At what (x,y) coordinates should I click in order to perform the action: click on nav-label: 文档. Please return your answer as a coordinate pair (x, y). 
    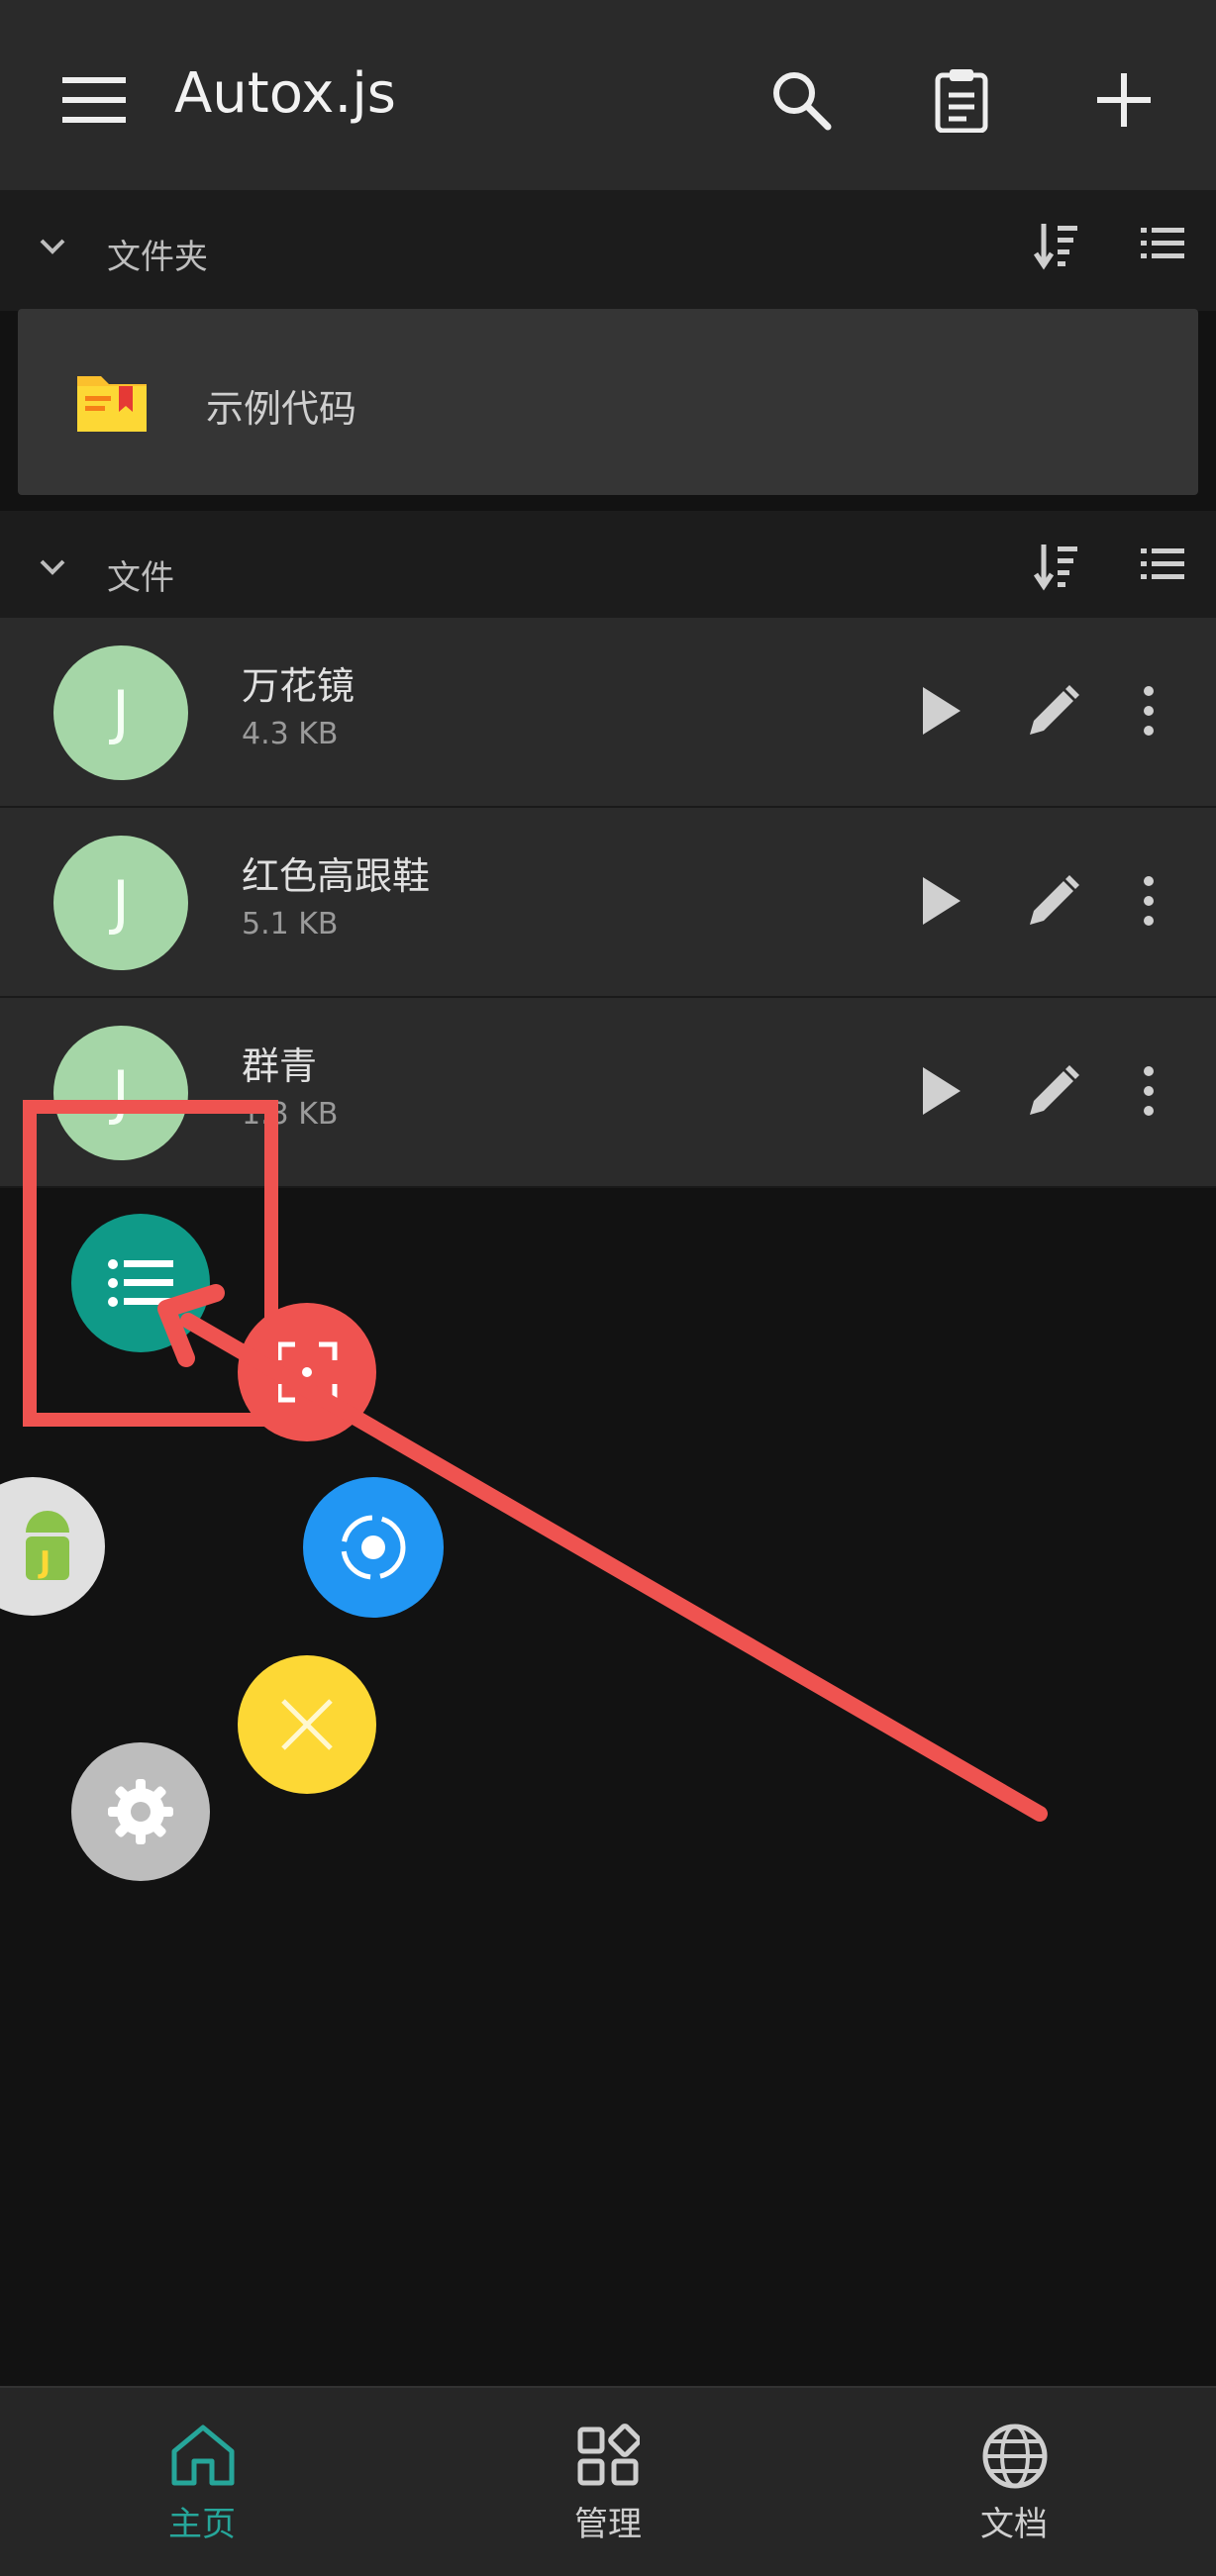
    Looking at the image, I should click on (1014, 2524).